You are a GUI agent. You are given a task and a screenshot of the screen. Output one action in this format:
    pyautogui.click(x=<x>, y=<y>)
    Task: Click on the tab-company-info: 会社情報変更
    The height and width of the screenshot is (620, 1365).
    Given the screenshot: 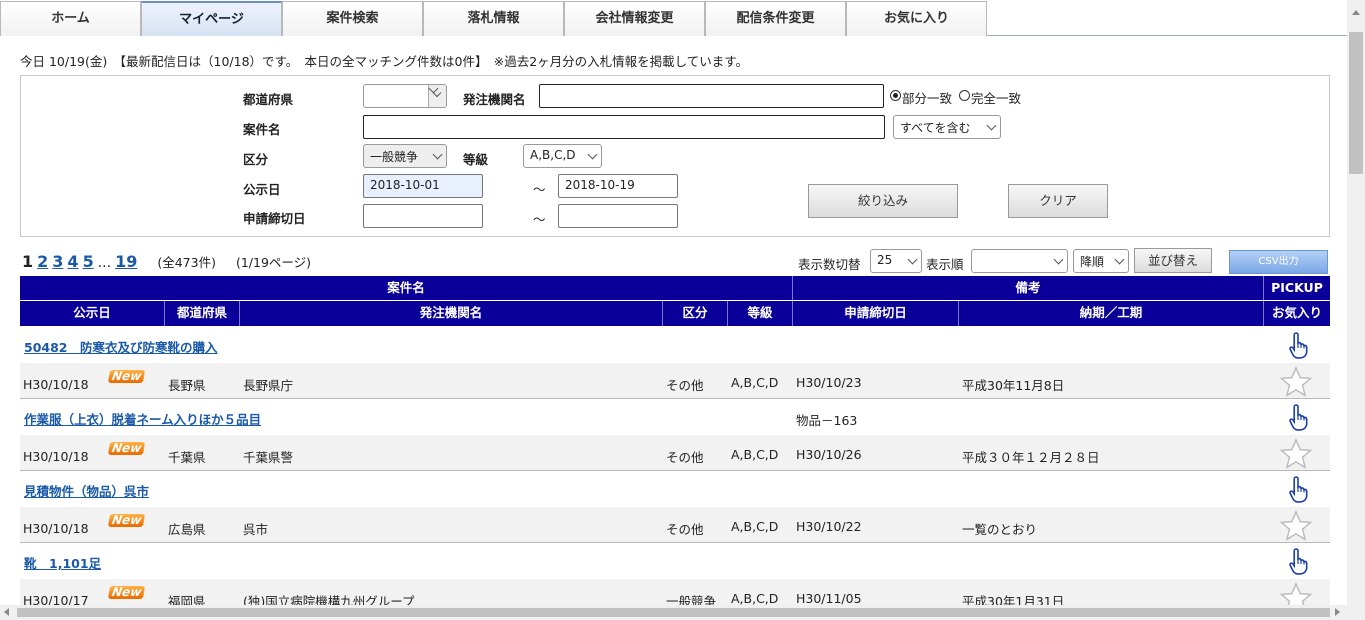 What is the action you would take?
    pyautogui.click(x=634, y=18)
    